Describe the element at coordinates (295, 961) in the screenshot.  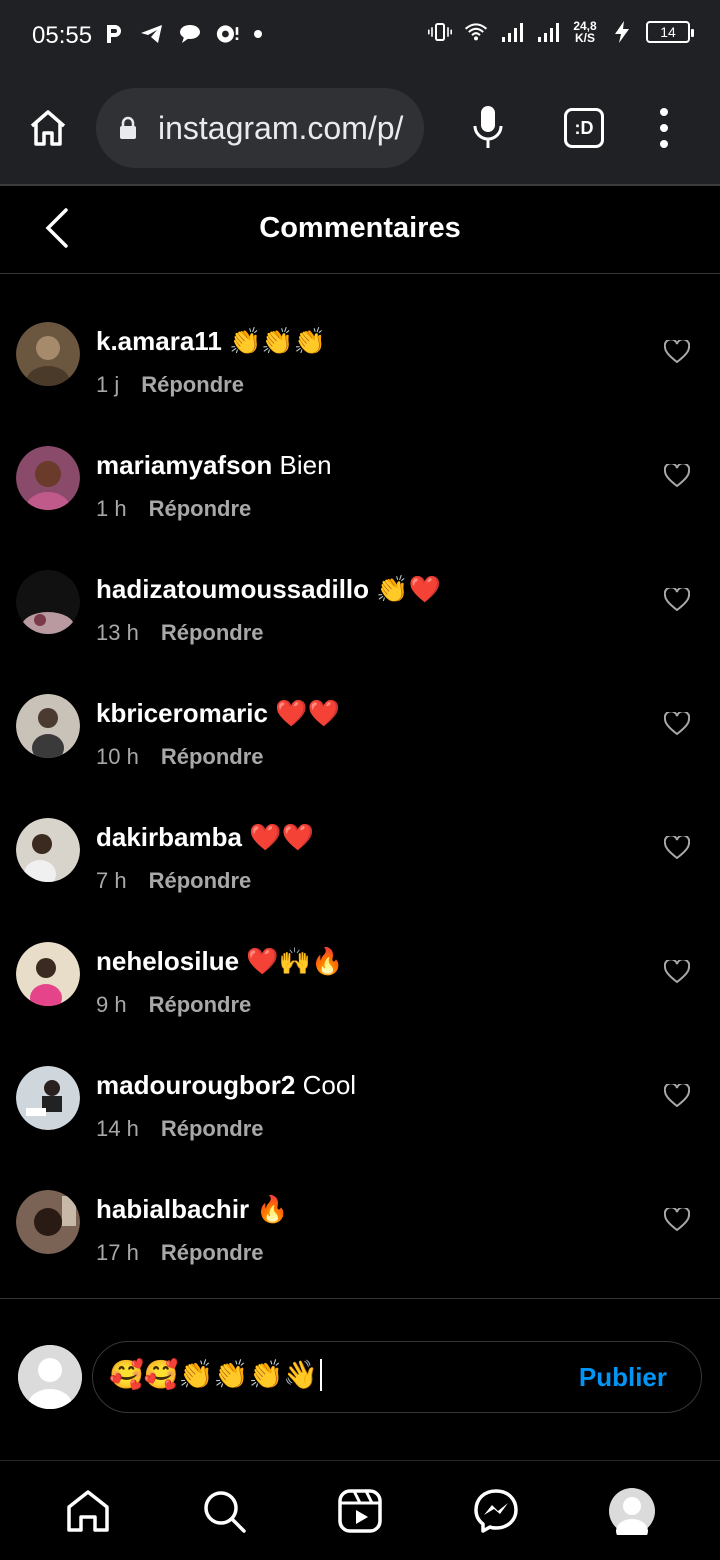
I see `comment-text: ❤️🙌🔥` at that location.